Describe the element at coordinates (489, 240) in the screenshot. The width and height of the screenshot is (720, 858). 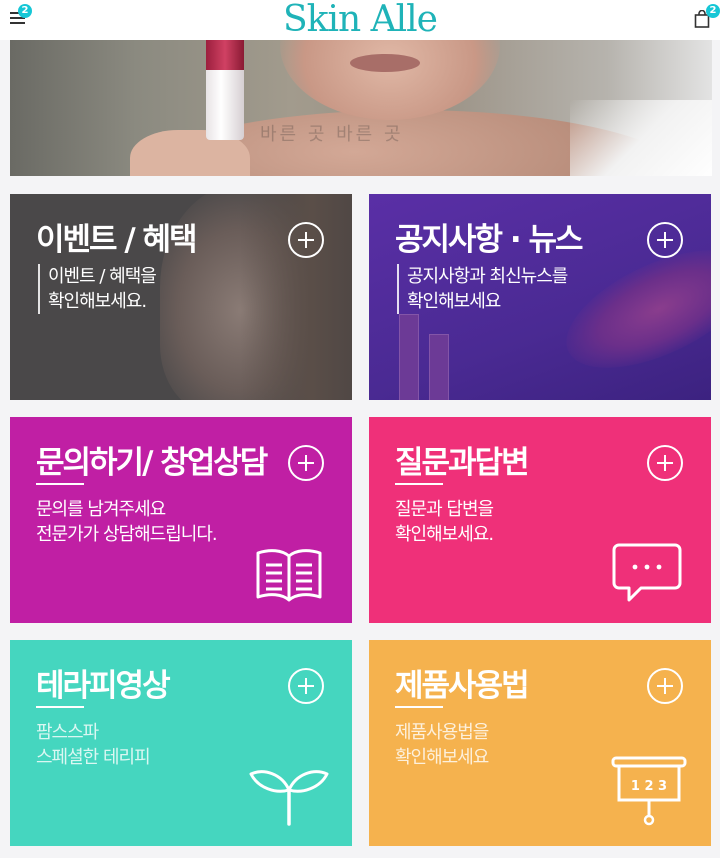
I see `tile-title: 공지사항 · 뉴스` at that location.